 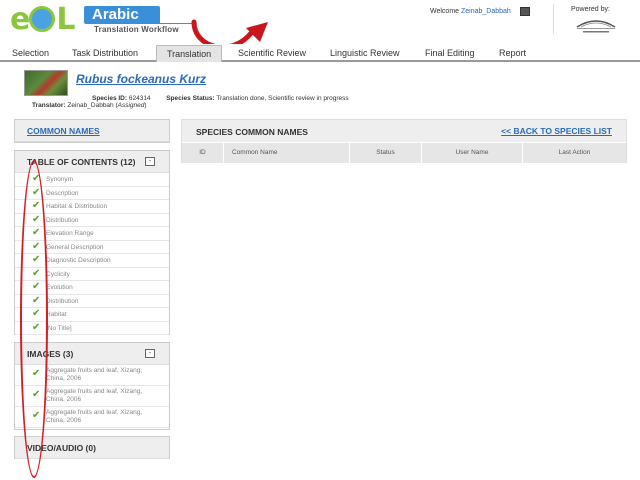 What do you see at coordinates (190, 98) in the screenshot?
I see `species-status-label: Species Status:` at bounding box center [190, 98].